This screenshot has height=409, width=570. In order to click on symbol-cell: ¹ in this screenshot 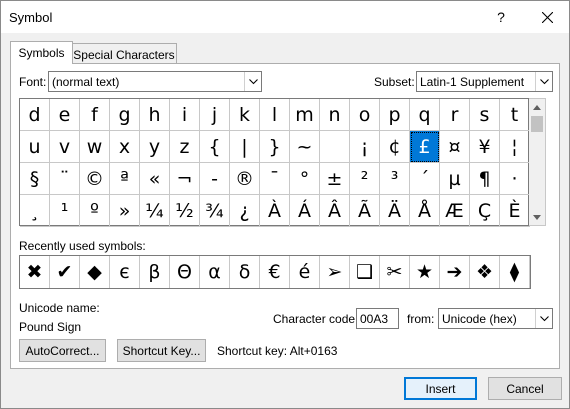, I will do `click(65, 211)`.